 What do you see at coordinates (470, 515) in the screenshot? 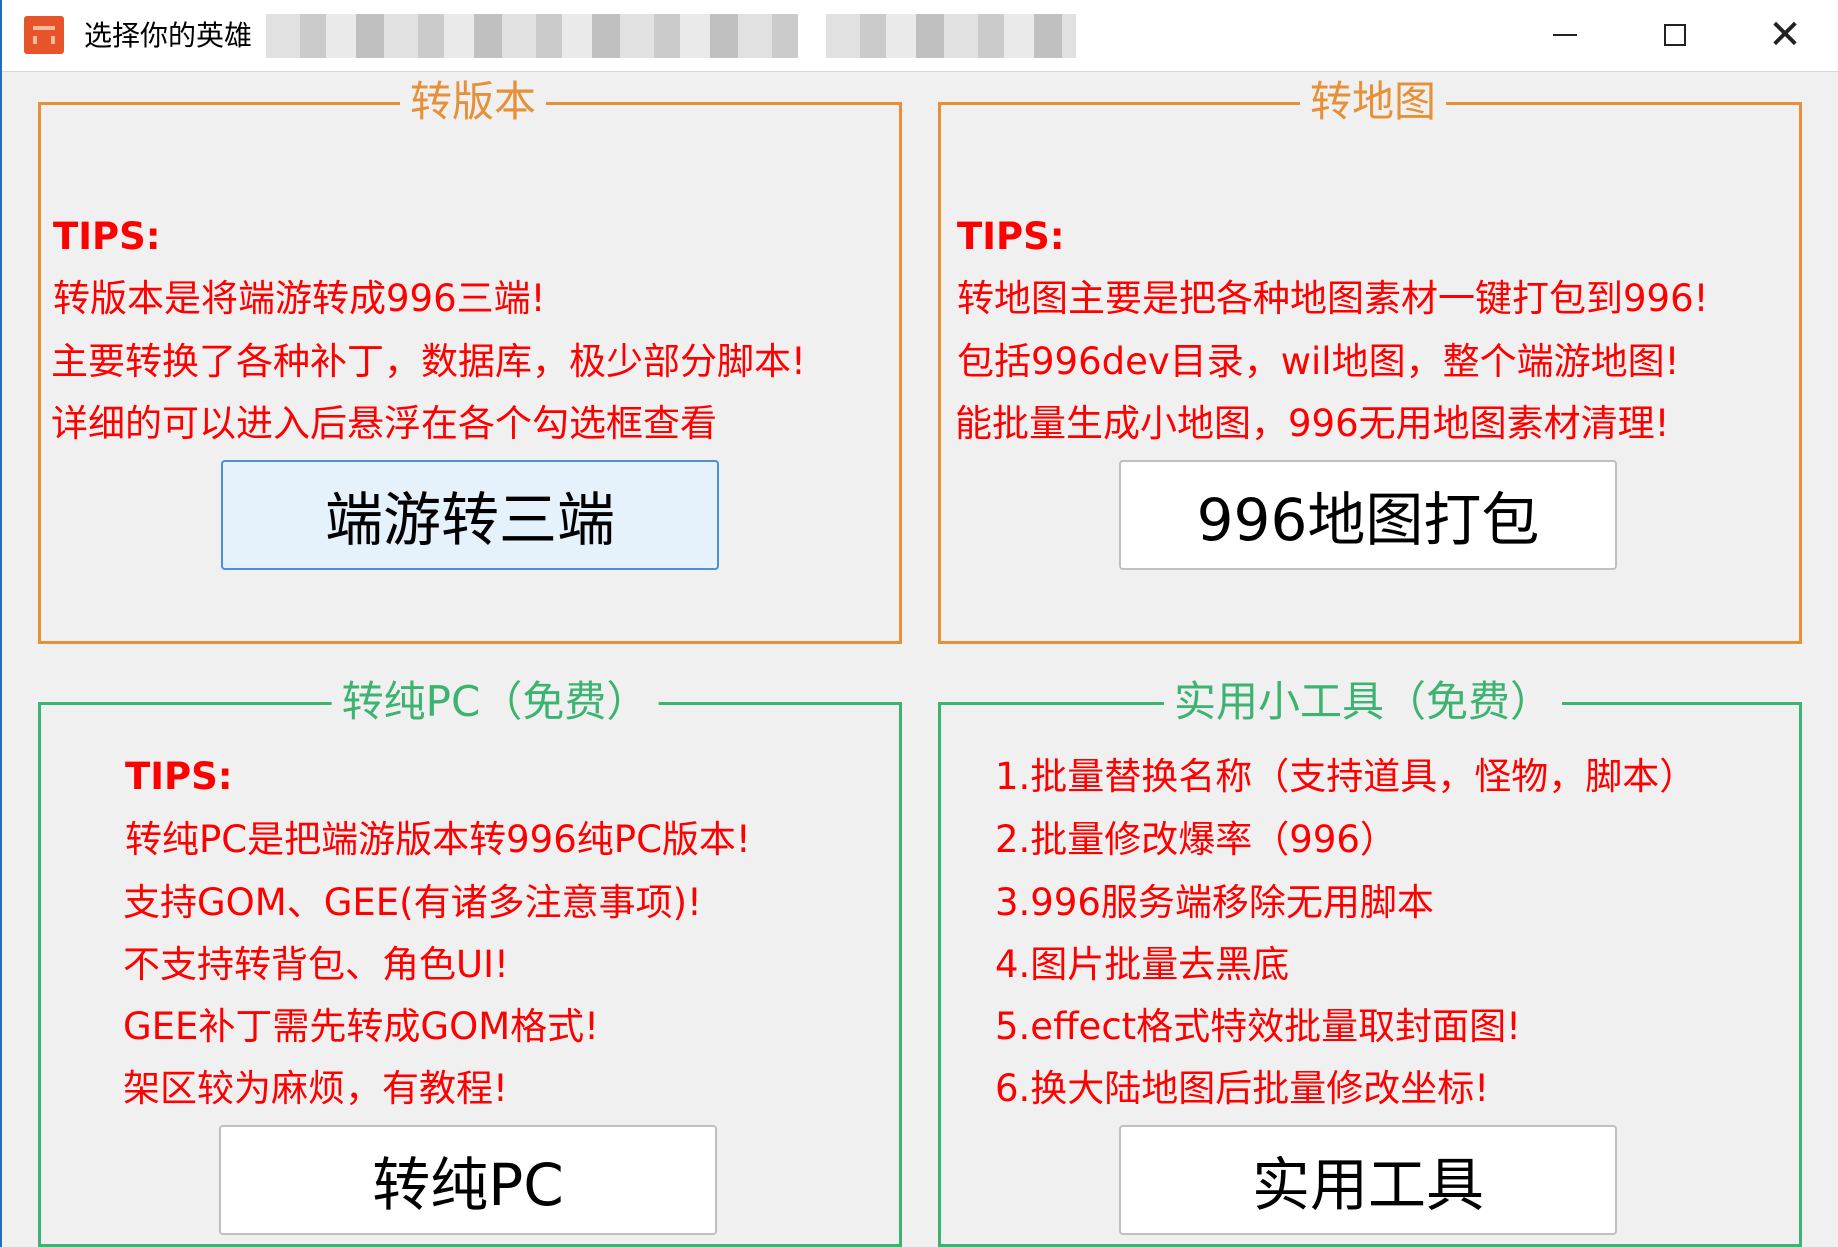
I see `client-to-three-ends-button: 端游转三端` at bounding box center [470, 515].